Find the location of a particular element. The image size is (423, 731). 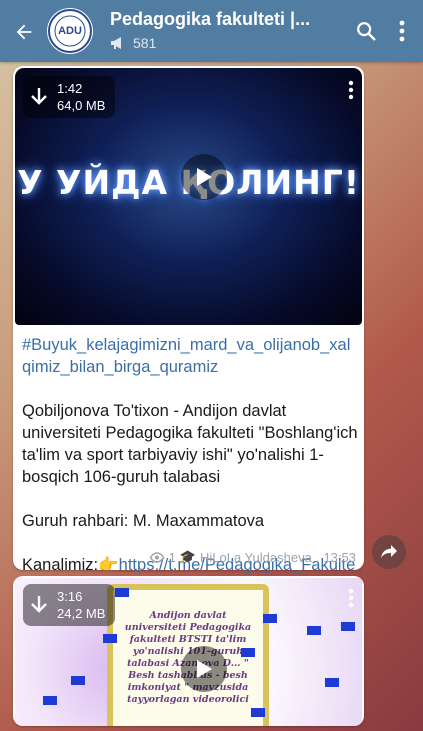

channel-label: Kanalimiz: is located at coordinates (60, 565).